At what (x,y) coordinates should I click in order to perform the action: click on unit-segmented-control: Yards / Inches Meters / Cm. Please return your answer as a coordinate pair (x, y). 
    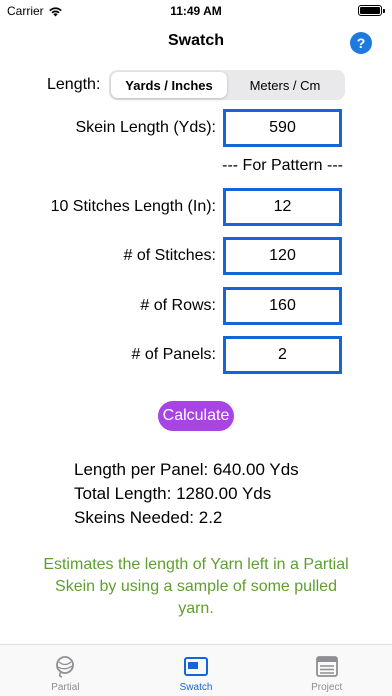
    Looking at the image, I should click on (227, 85).